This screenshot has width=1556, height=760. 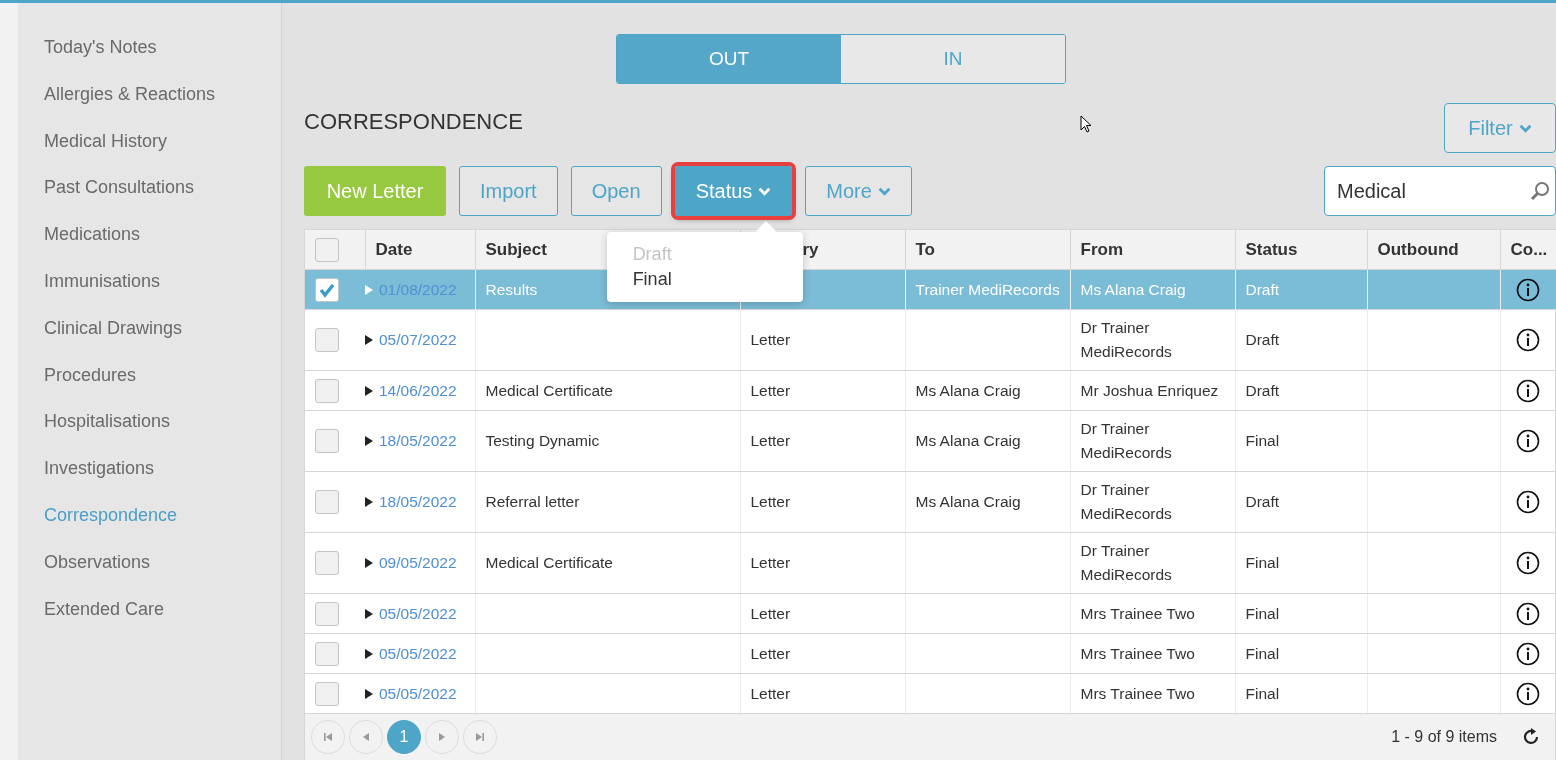 I want to click on column-header: From, so click(x=1101, y=249).